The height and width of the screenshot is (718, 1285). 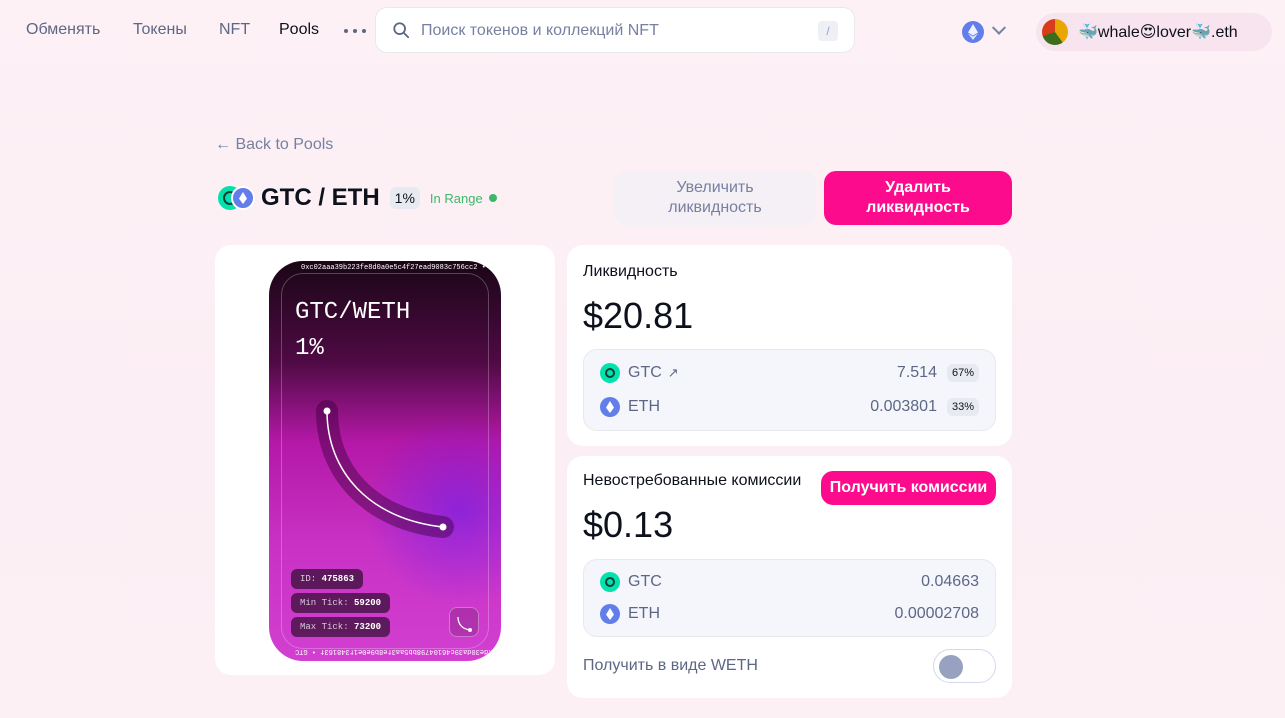 What do you see at coordinates (918, 198) in the screenshot?
I see `remove-liquidity-button: Удалить ликвидность` at bounding box center [918, 198].